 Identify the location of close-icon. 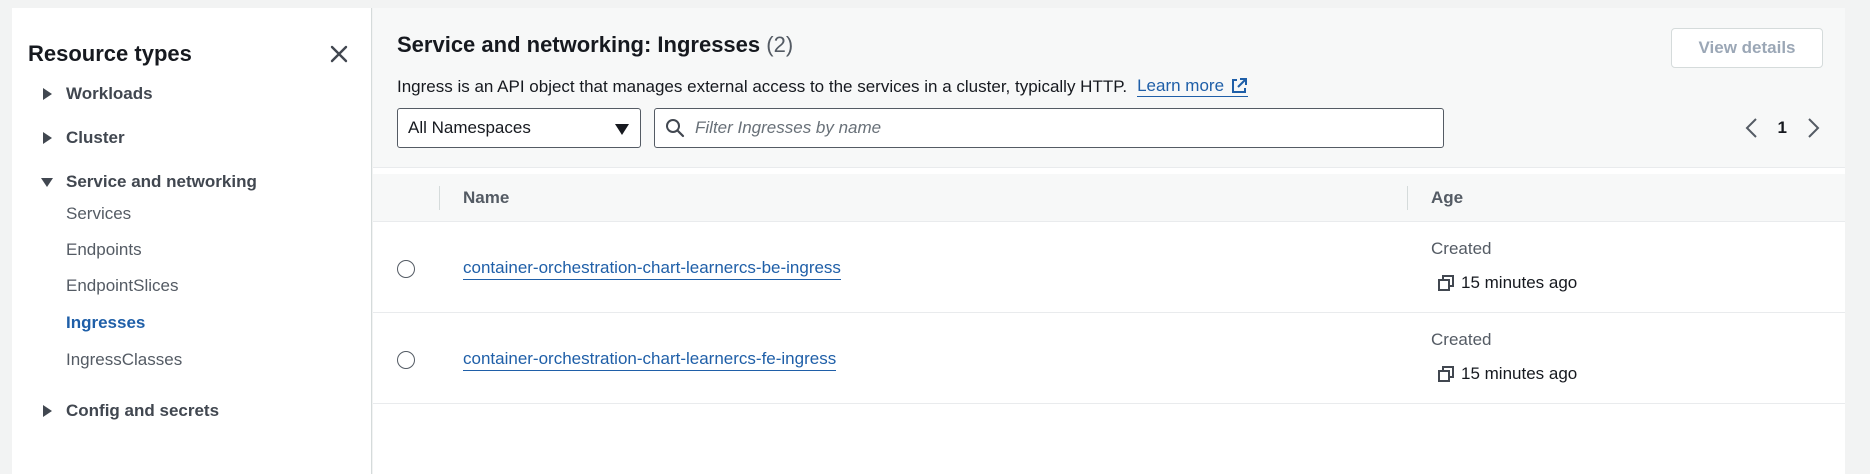
(339, 54).